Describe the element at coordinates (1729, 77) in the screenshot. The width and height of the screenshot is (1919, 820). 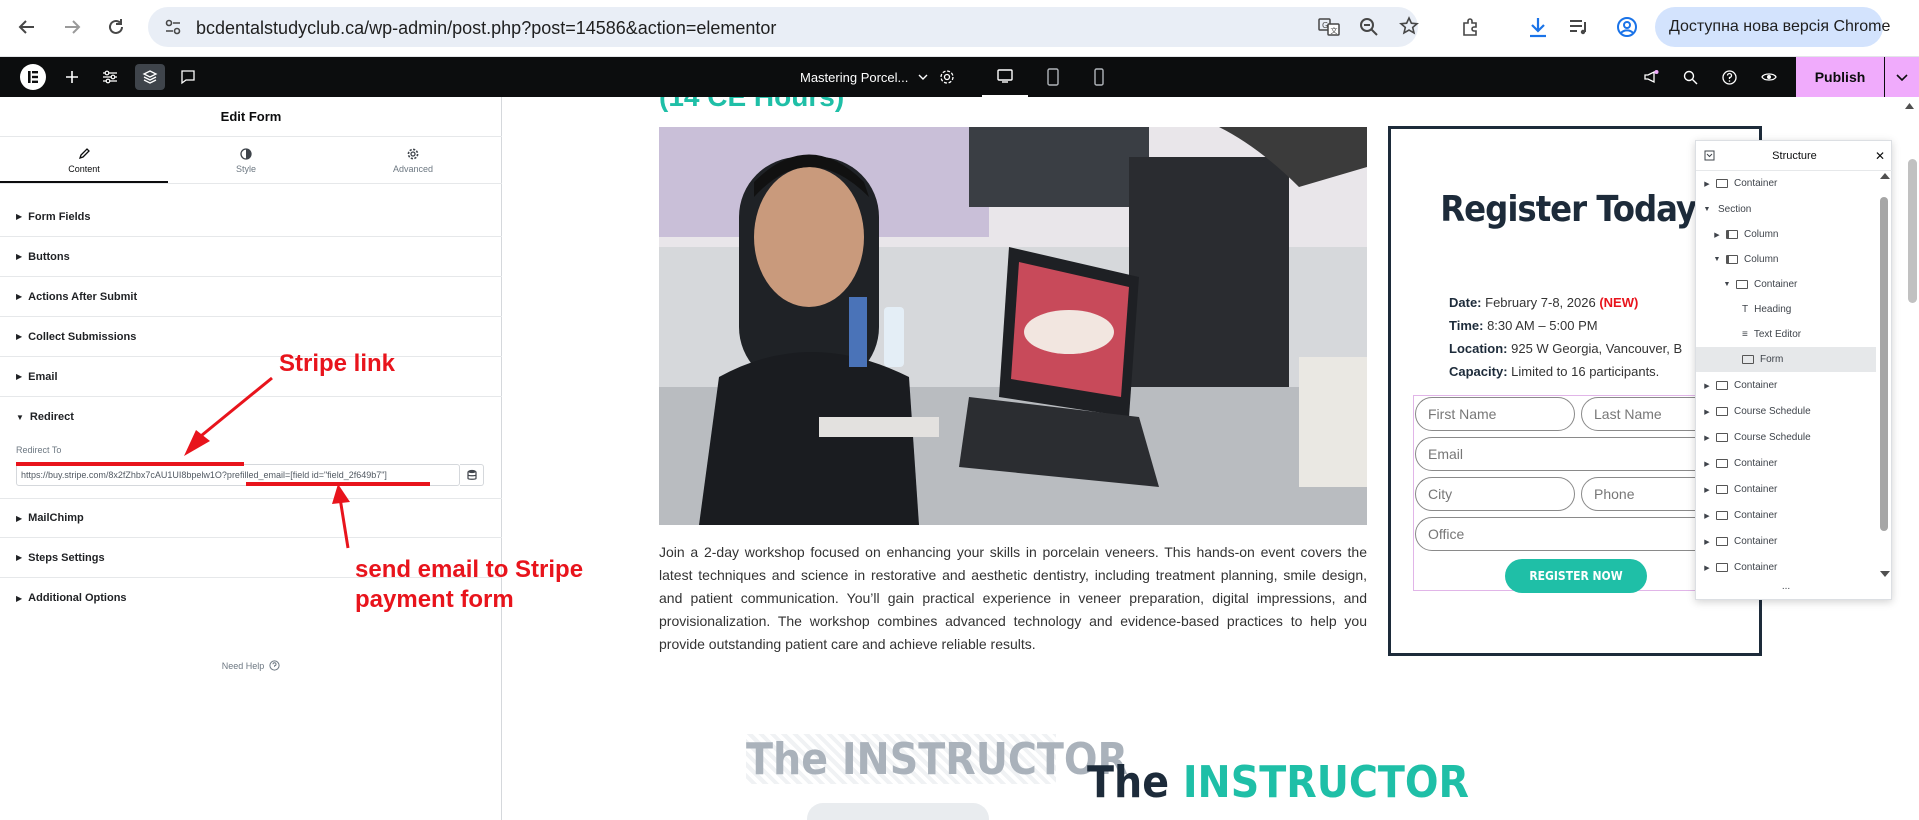
I see `help-button` at that location.